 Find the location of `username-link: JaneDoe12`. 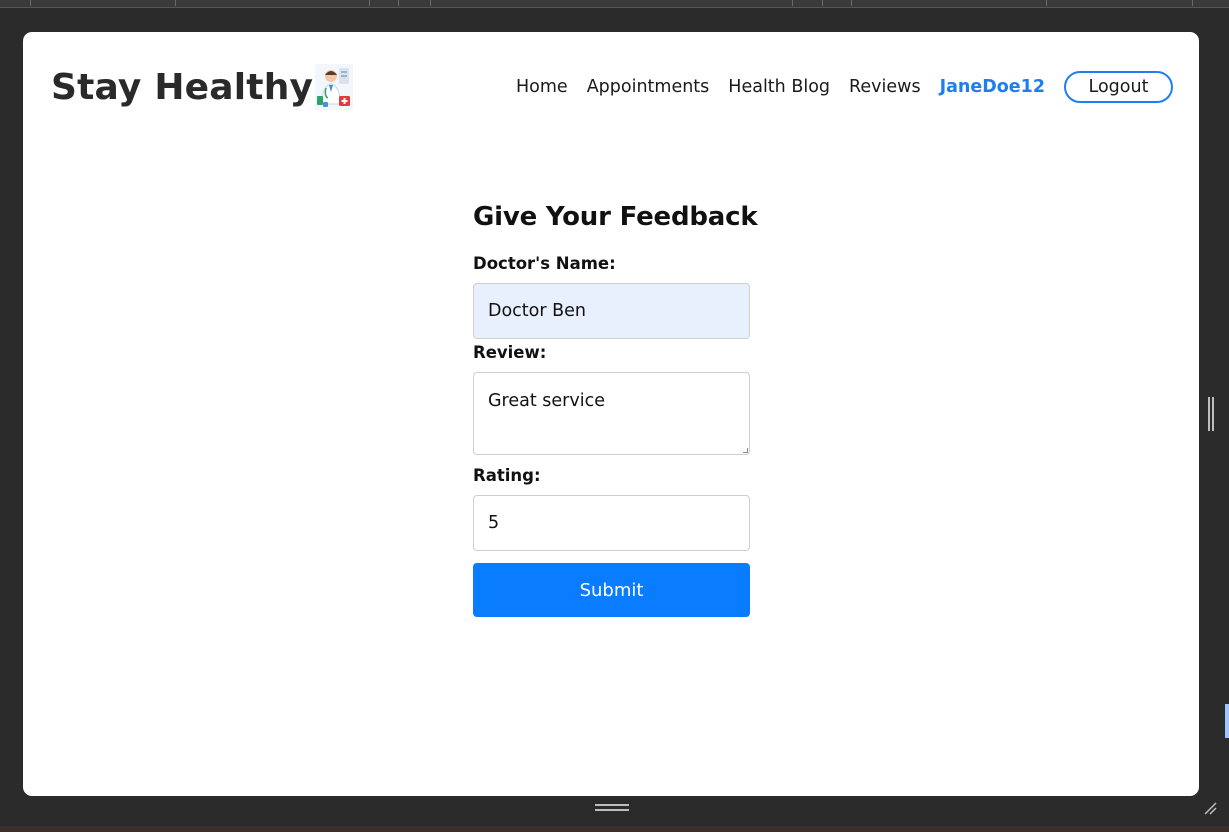

username-link: JaneDoe12 is located at coordinates (992, 87).